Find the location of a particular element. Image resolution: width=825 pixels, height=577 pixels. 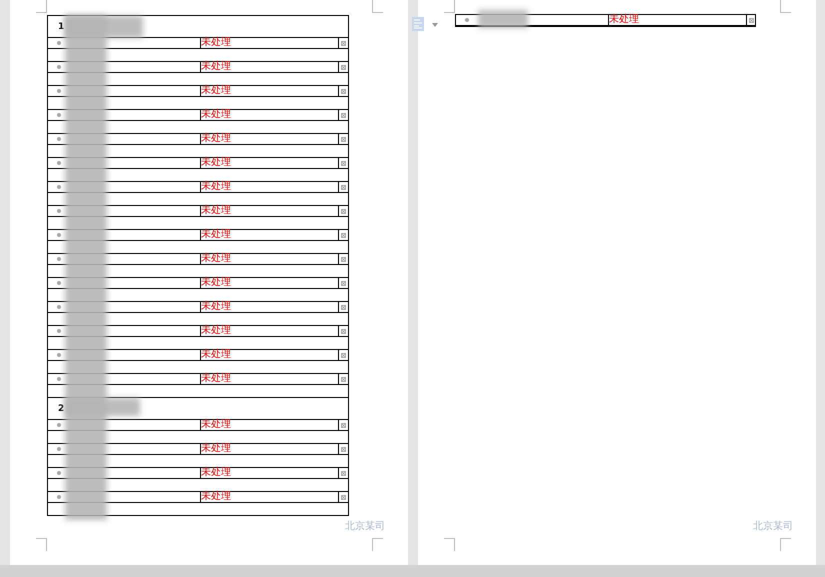

group-number: 2 is located at coordinates (61, 409).